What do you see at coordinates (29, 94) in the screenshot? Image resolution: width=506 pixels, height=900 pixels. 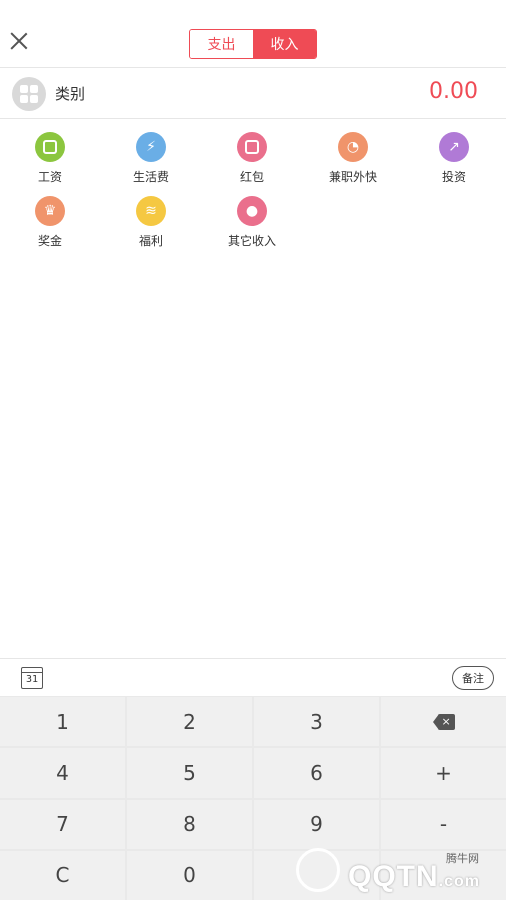 I see `category-grid-icon` at bounding box center [29, 94].